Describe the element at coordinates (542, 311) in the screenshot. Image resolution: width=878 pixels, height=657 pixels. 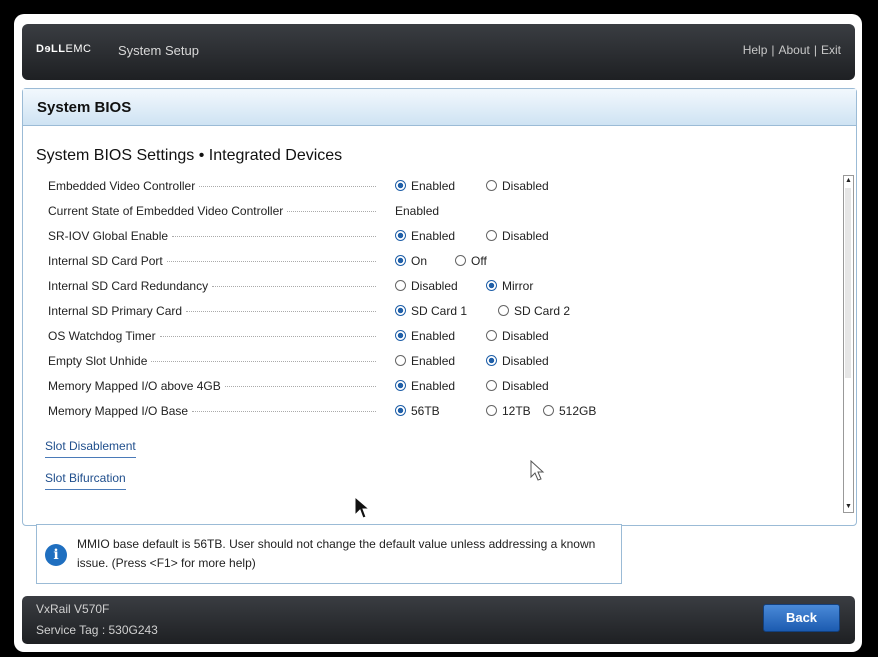
I see `radio-option-label: SD Card 2` at that location.